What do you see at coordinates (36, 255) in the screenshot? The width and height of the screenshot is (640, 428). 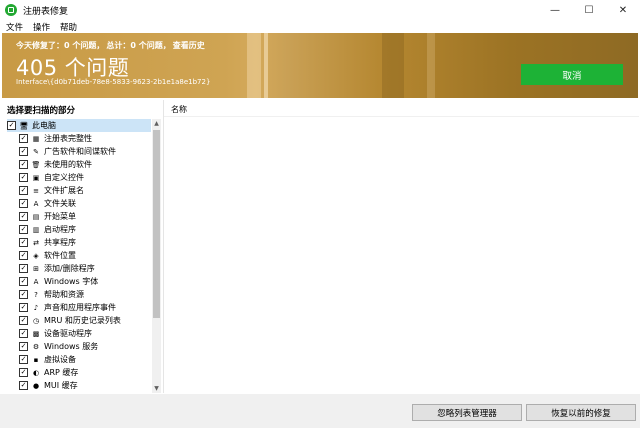 I see `software-location-icon: ◈` at bounding box center [36, 255].